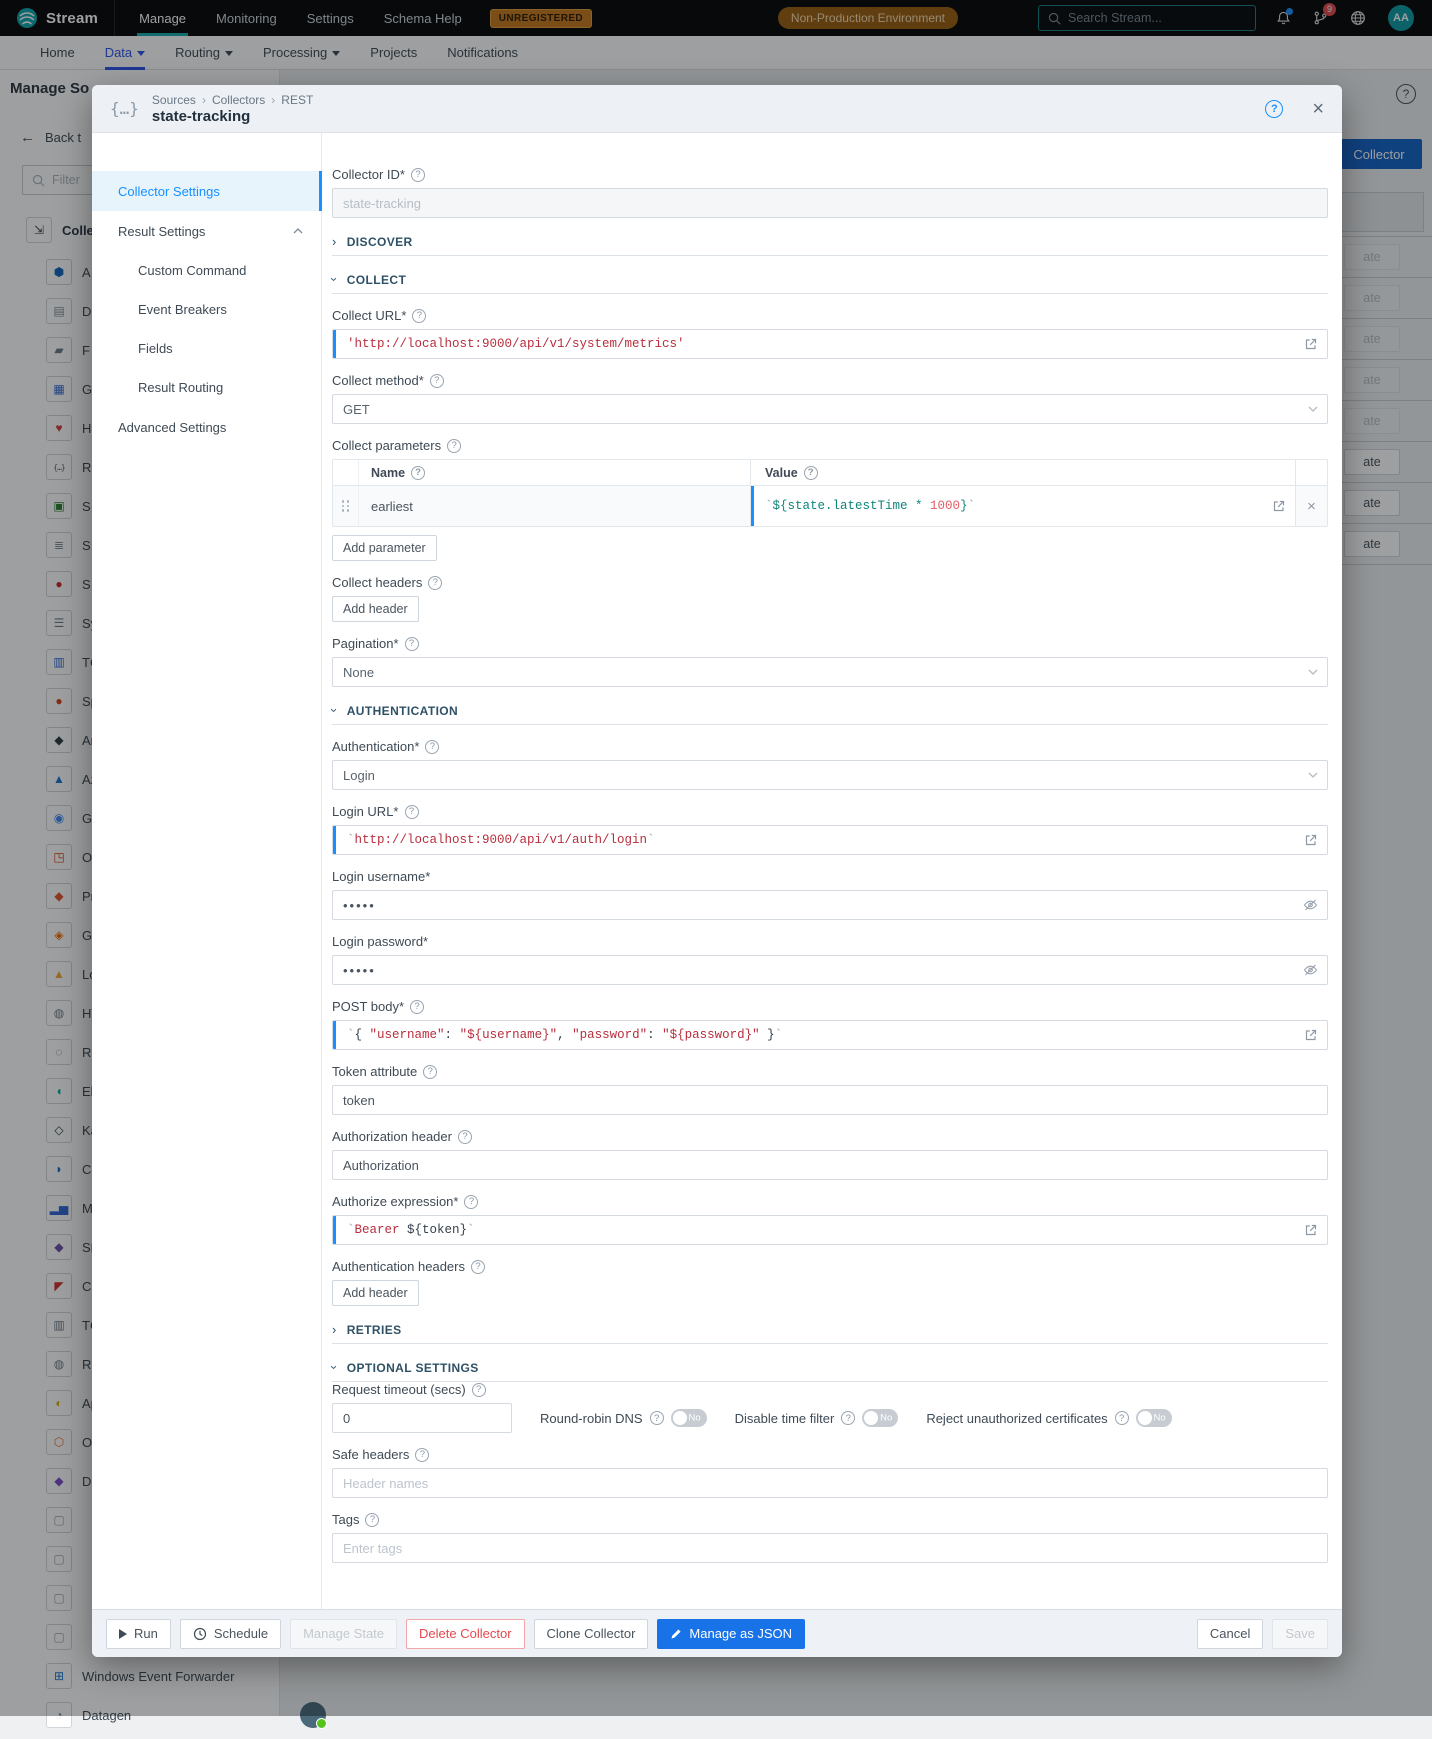 The width and height of the screenshot is (1432, 1739). What do you see at coordinates (830, 1165) in the screenshot?
I see `authorization-header-input: Authorization` at bounding box center [830, 1165].